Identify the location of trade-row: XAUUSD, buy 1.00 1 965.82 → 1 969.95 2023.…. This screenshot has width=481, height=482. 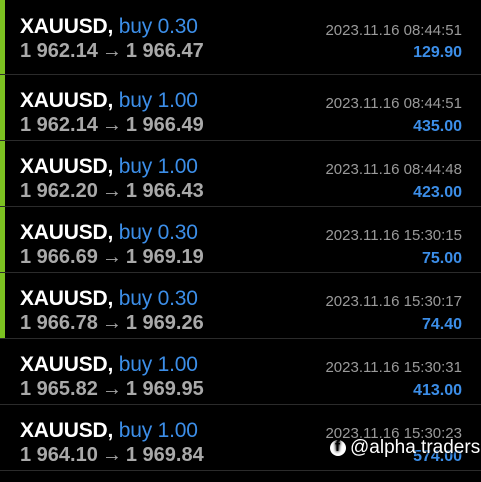
(240, 372).